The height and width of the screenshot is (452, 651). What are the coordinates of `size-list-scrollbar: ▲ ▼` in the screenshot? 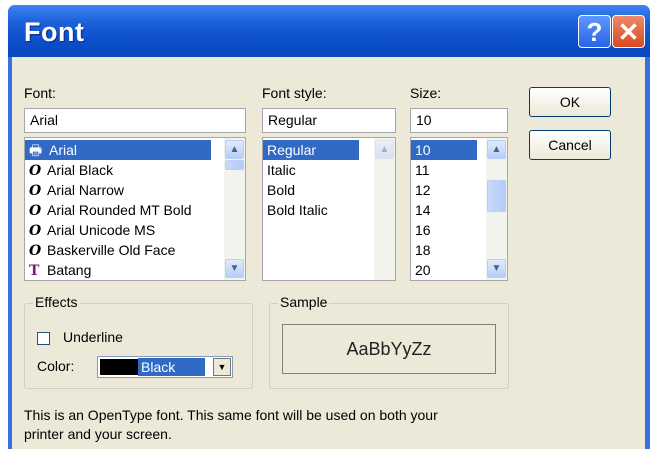 It's located at (496, 209).